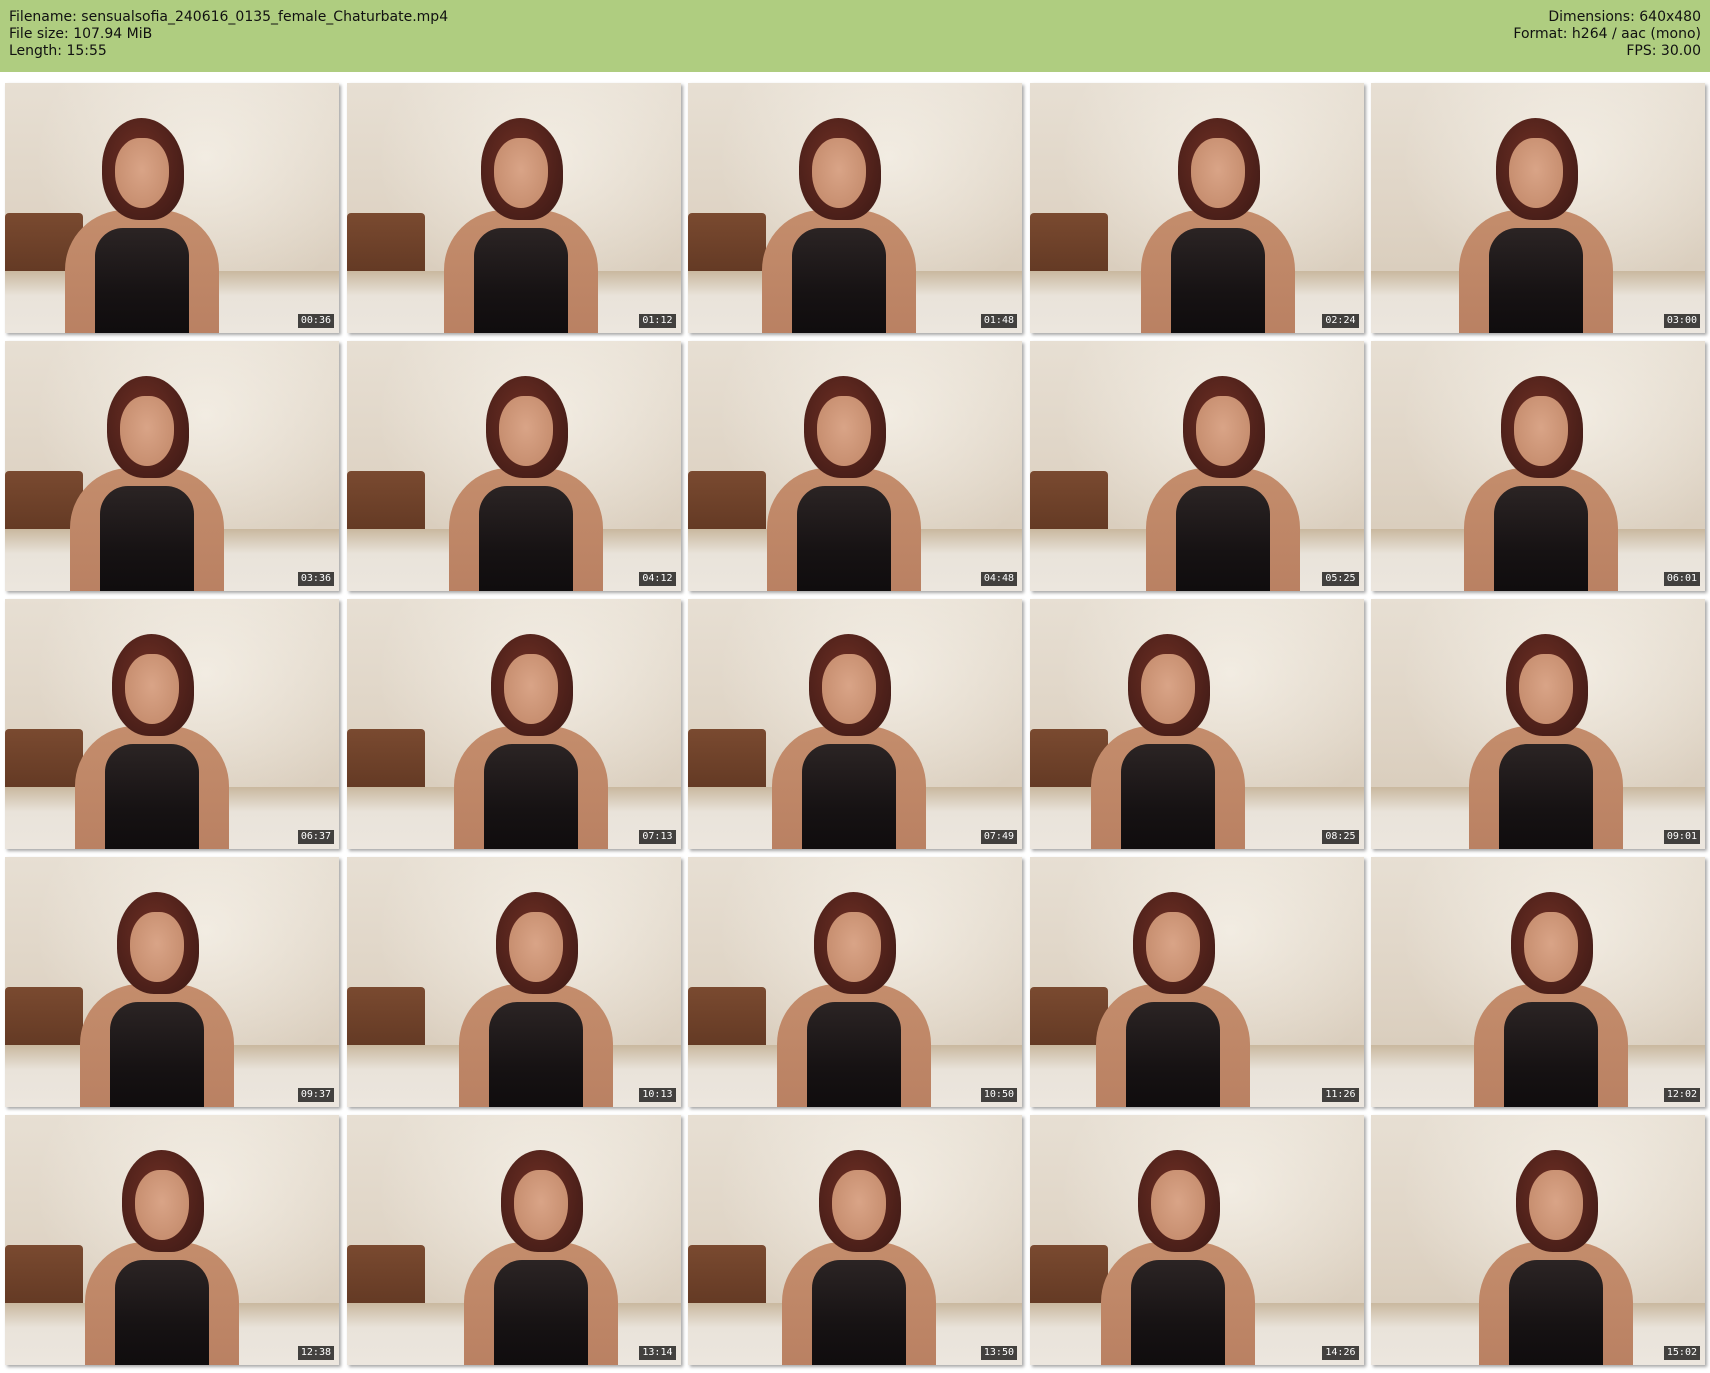  I want to click on video-thumbnail: 06:37, so click(172, 724).